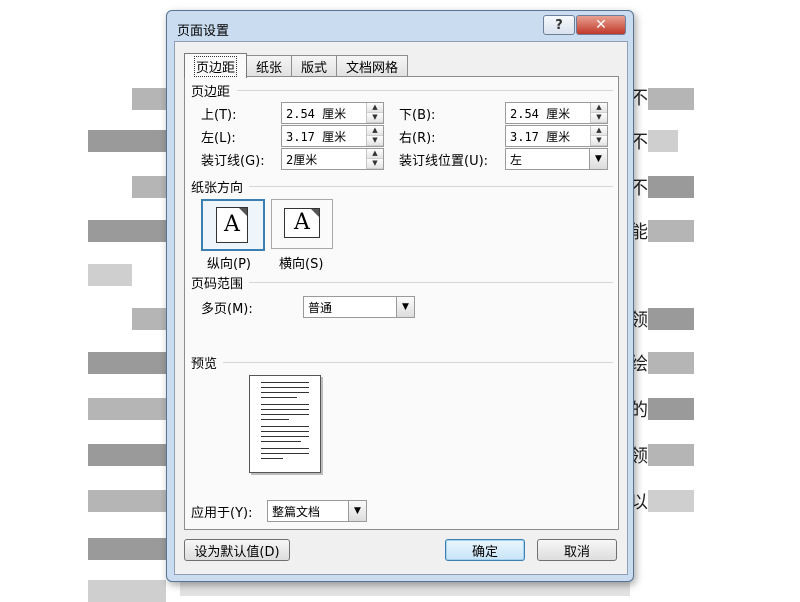  What do you see at coordinates (444, 161) in the screenshot?
I see `gutter-position-label: 装订线位置(U):` at bounding box center [444, 161].